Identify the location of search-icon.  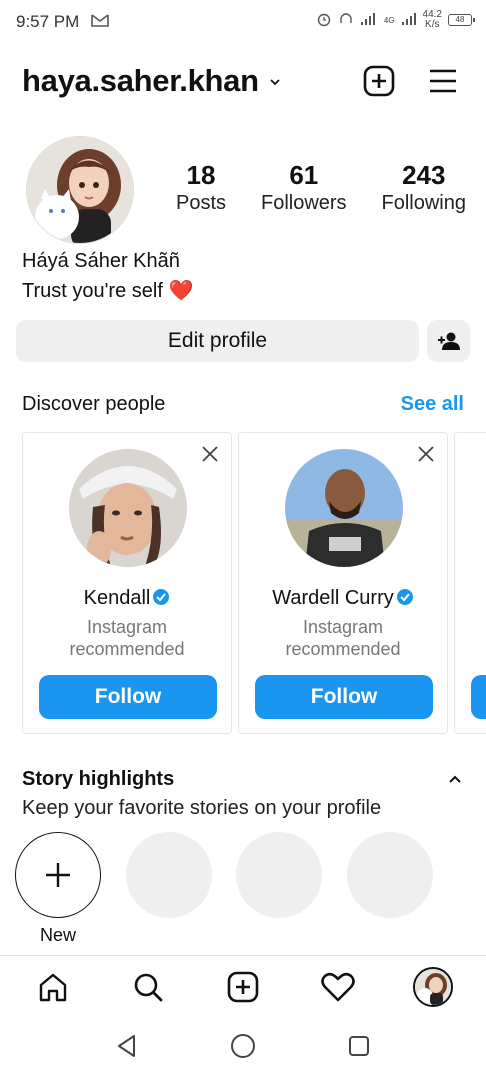
(148, 987).